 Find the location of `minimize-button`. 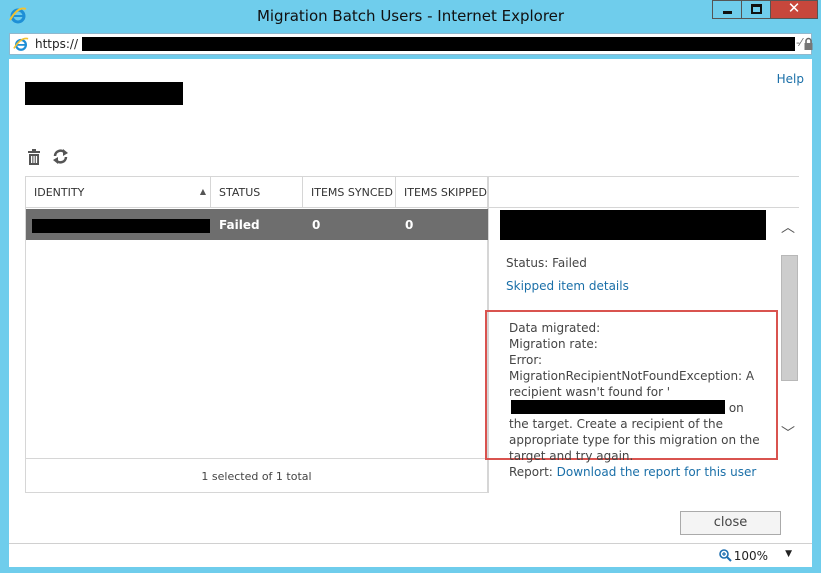

minimize-button is located at coordinates (727, 9).